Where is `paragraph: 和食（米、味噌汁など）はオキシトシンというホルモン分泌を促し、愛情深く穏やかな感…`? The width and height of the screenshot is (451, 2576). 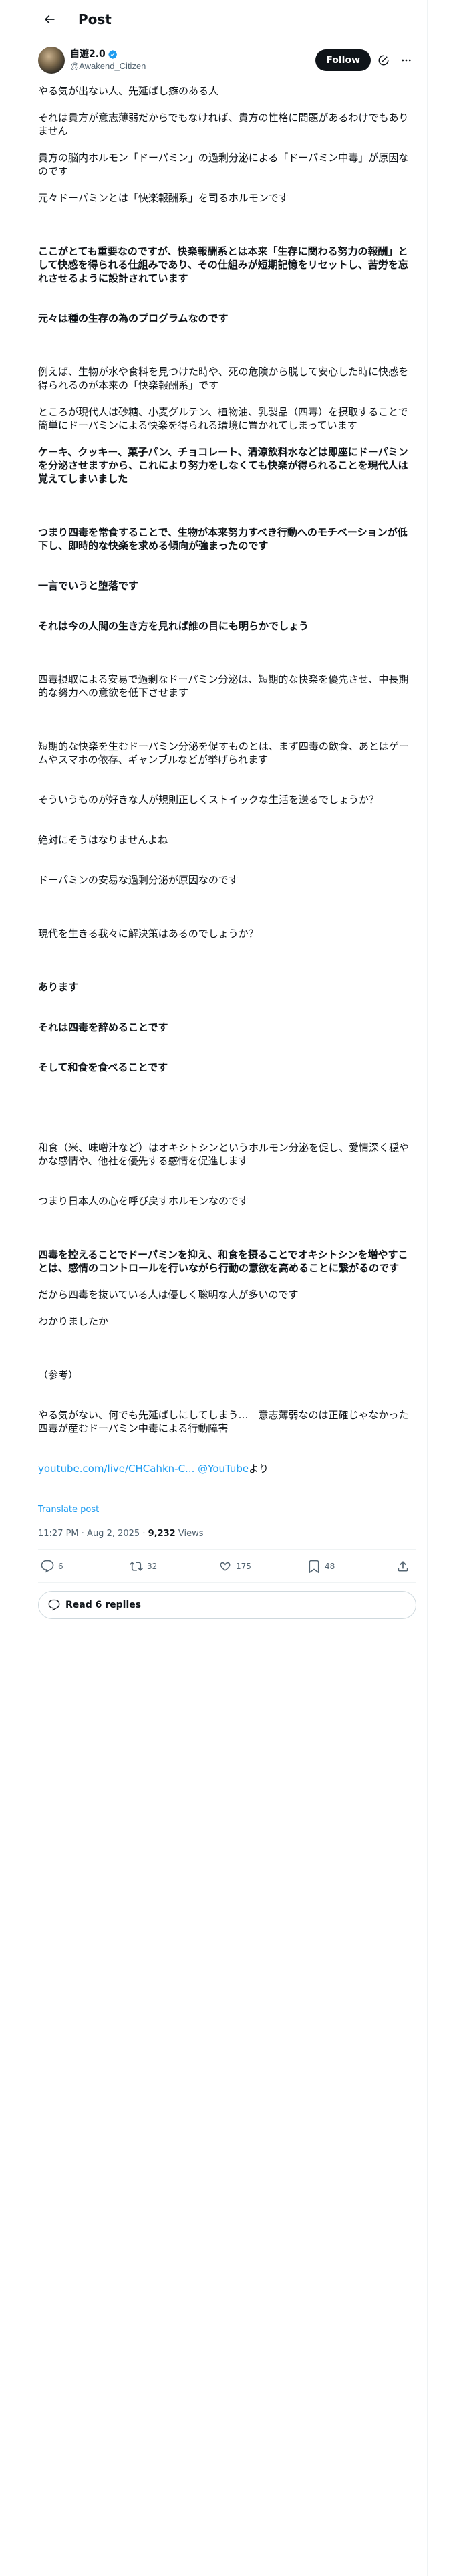
paragraph: 和食（米、味噌汁など）はオキシトシンというホルモン分泌を促し、愛情深く穏やかな感… is located at coordinates (227, 1174).